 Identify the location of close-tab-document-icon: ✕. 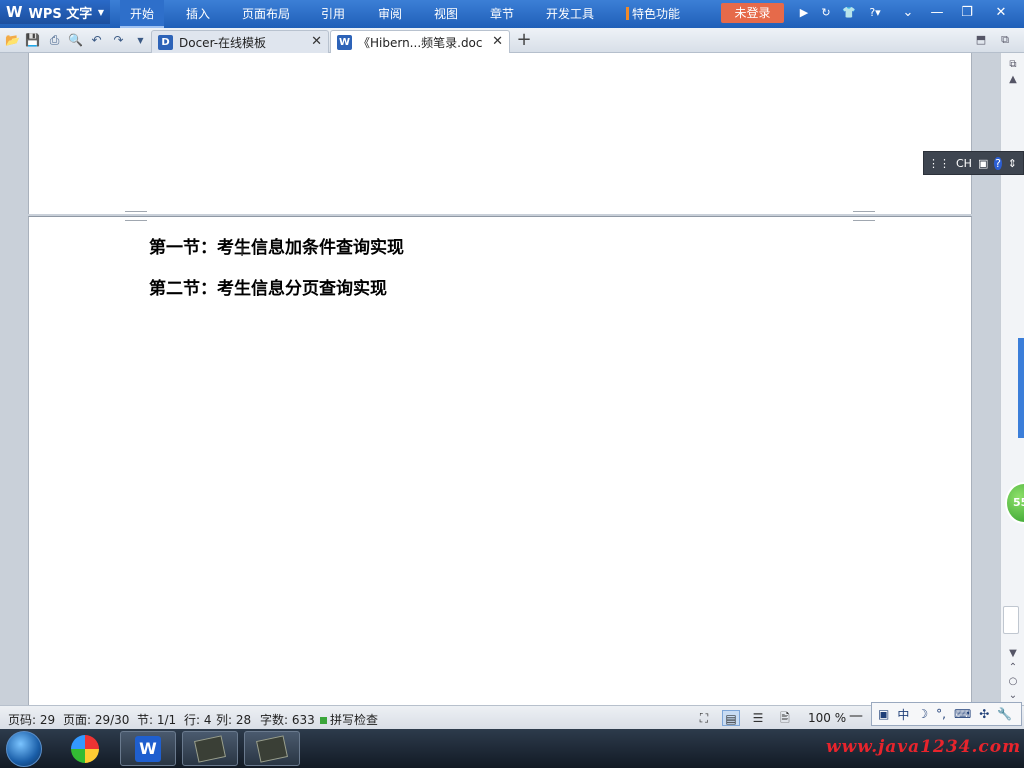
(497, 41).